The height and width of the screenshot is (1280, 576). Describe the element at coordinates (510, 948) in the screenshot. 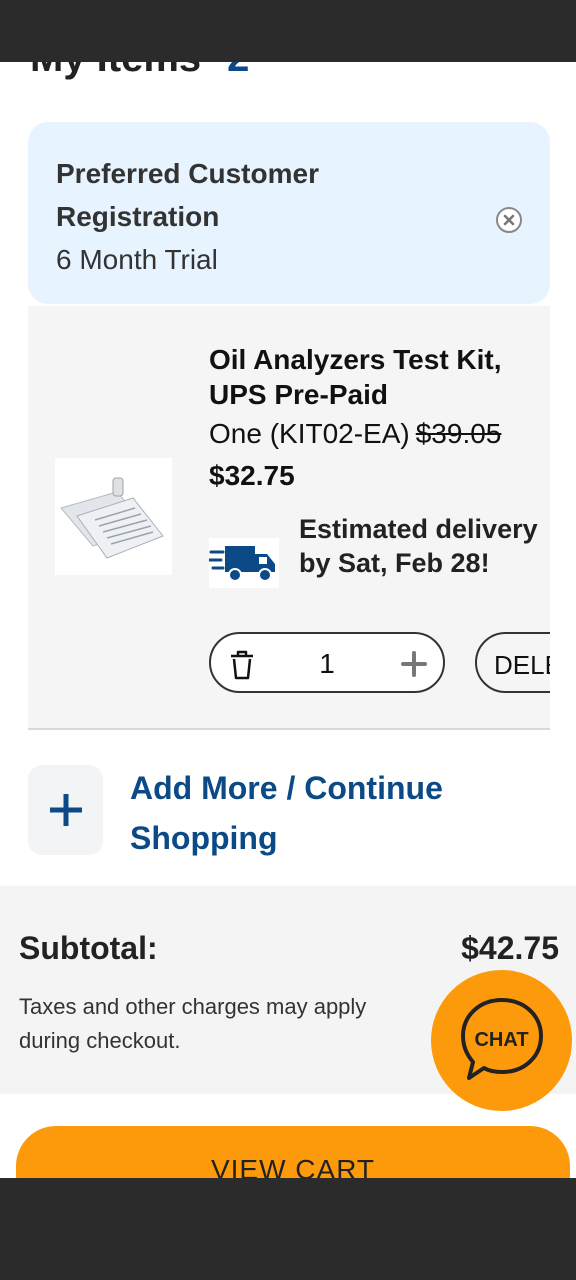

I see `subtotal-value: $42.75` at that location.